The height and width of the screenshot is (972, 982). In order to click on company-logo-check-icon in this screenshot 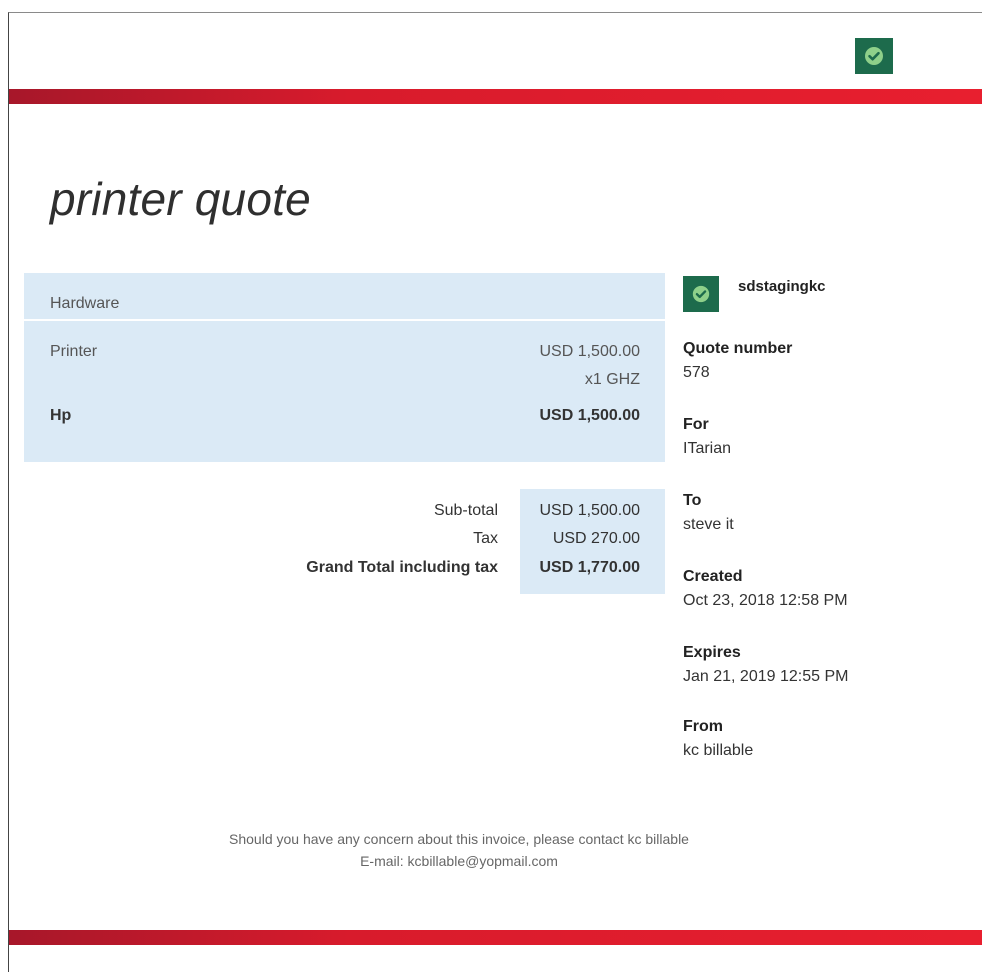, I will do `click(701, 294)`.